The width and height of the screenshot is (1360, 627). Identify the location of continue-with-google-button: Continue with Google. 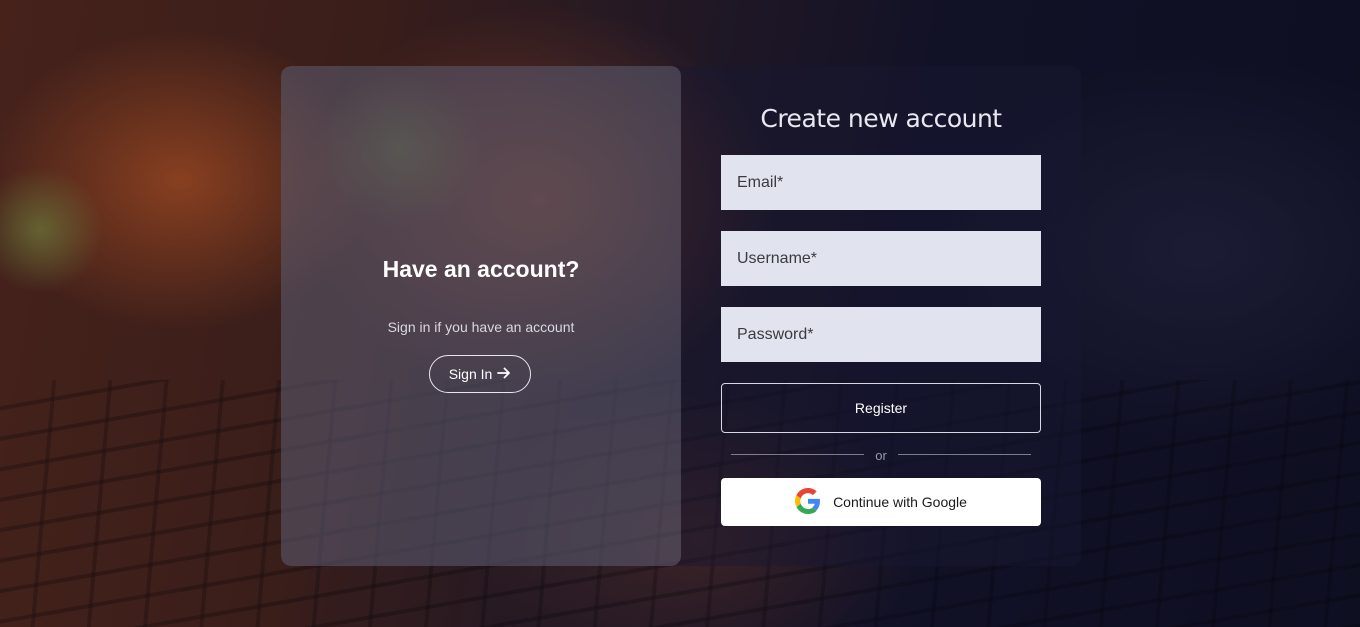
(881, 502).